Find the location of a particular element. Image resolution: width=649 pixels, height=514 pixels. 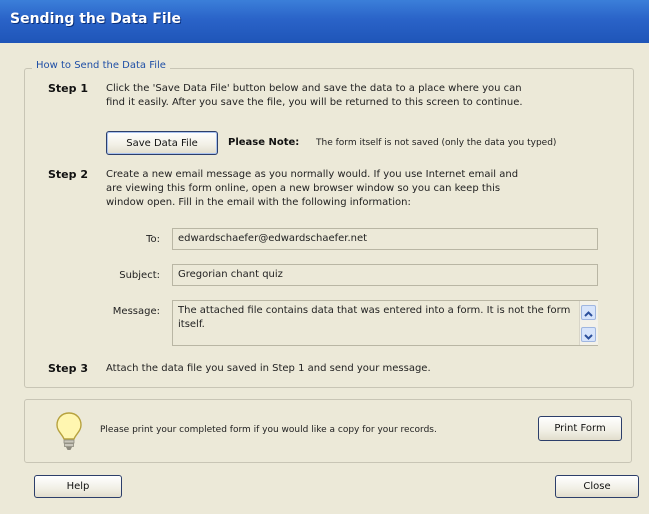

save-data-file-button: Save Data File is located at coordinates (162, 143).